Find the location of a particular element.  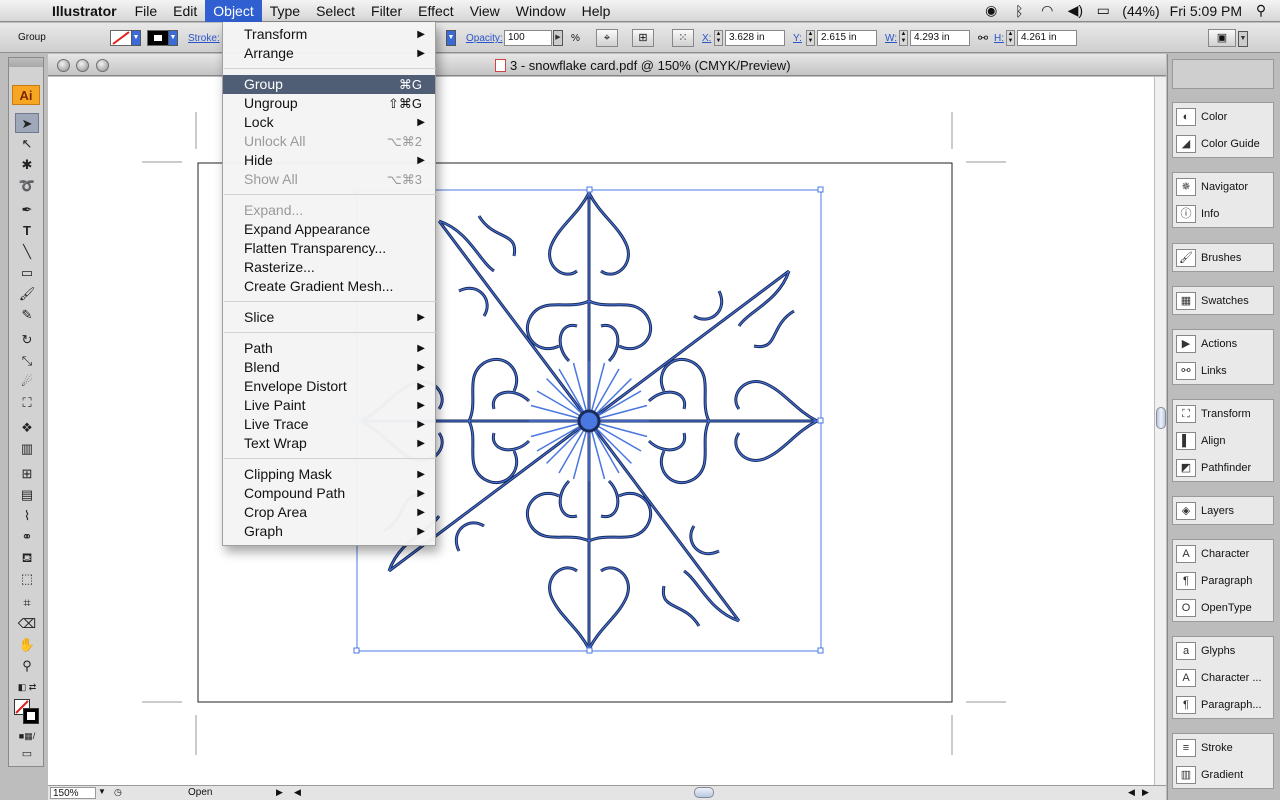

panel-brushes: 🖌 Brushes is located at coordinates (1223, 257).